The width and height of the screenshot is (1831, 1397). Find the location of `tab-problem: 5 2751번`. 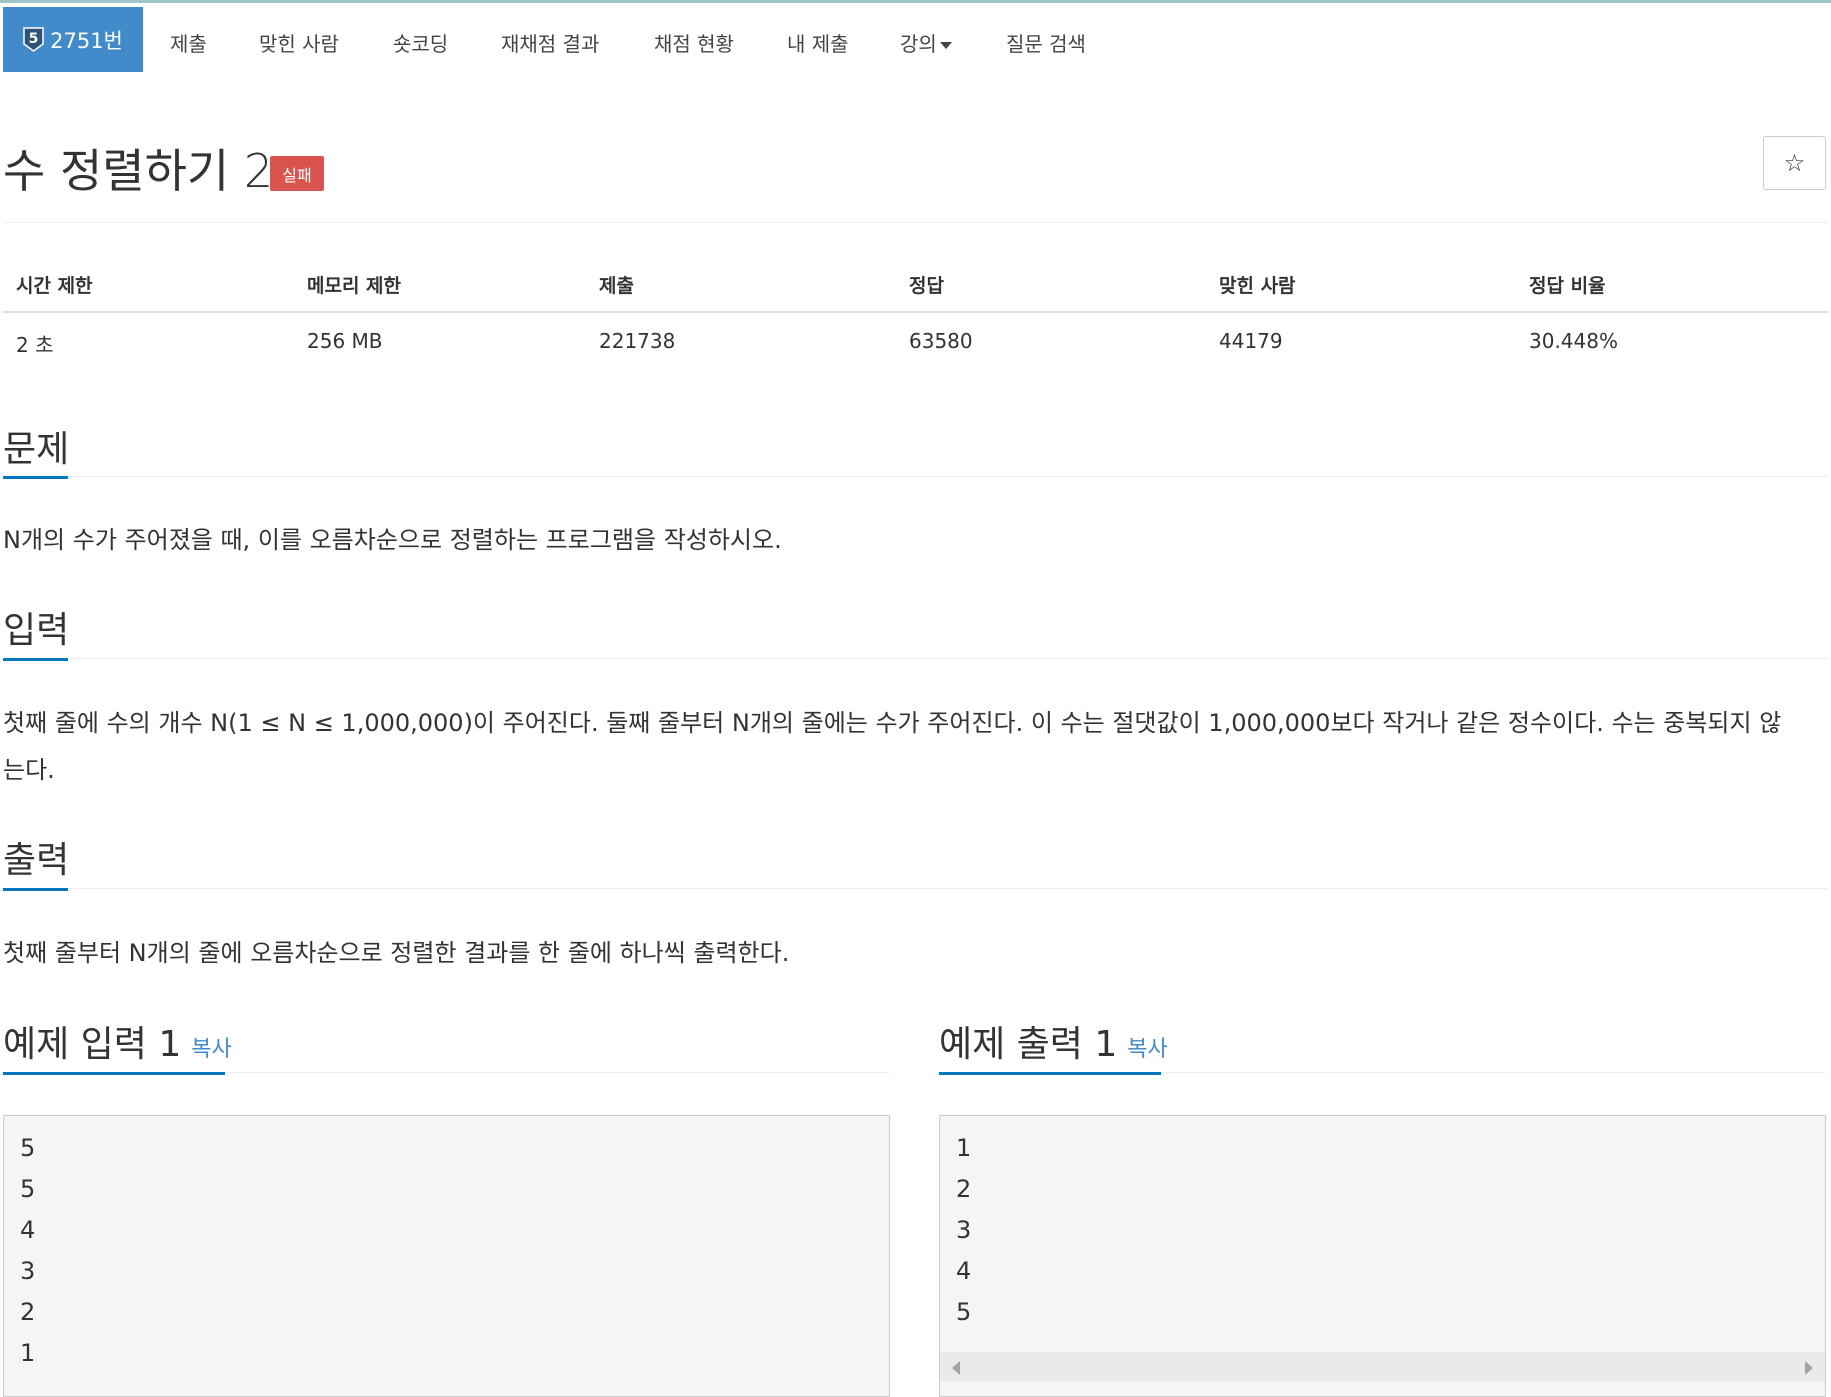

tab-problem: 5 2751번 is located at coordinates (73, 39).